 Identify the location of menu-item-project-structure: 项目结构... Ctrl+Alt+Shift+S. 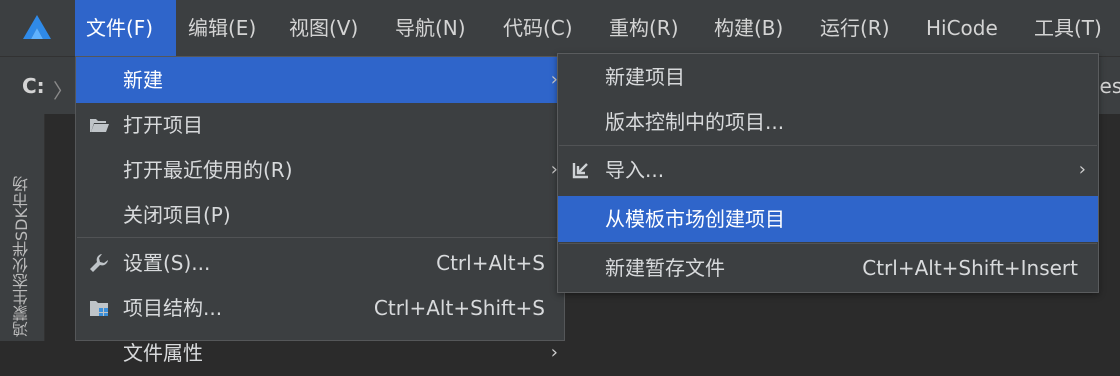
(320, 308).